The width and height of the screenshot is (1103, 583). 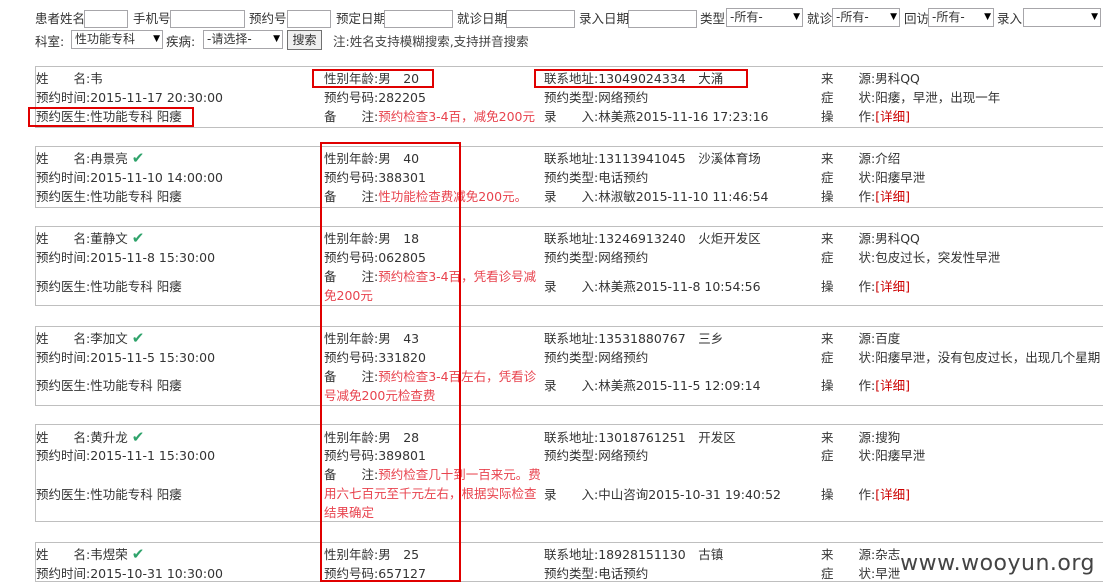 I want to click on time-field: 预约时间:2015-11-5 15:30:00, so click(x=125, y=357).